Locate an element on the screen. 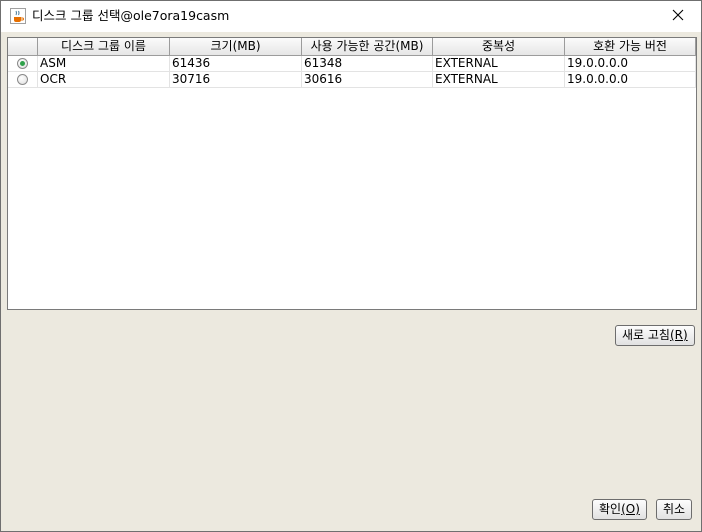 The height and width of the screenshot is (532, 702). refresh-button-mnemonic: (R) is located at coordinates (678, 335).